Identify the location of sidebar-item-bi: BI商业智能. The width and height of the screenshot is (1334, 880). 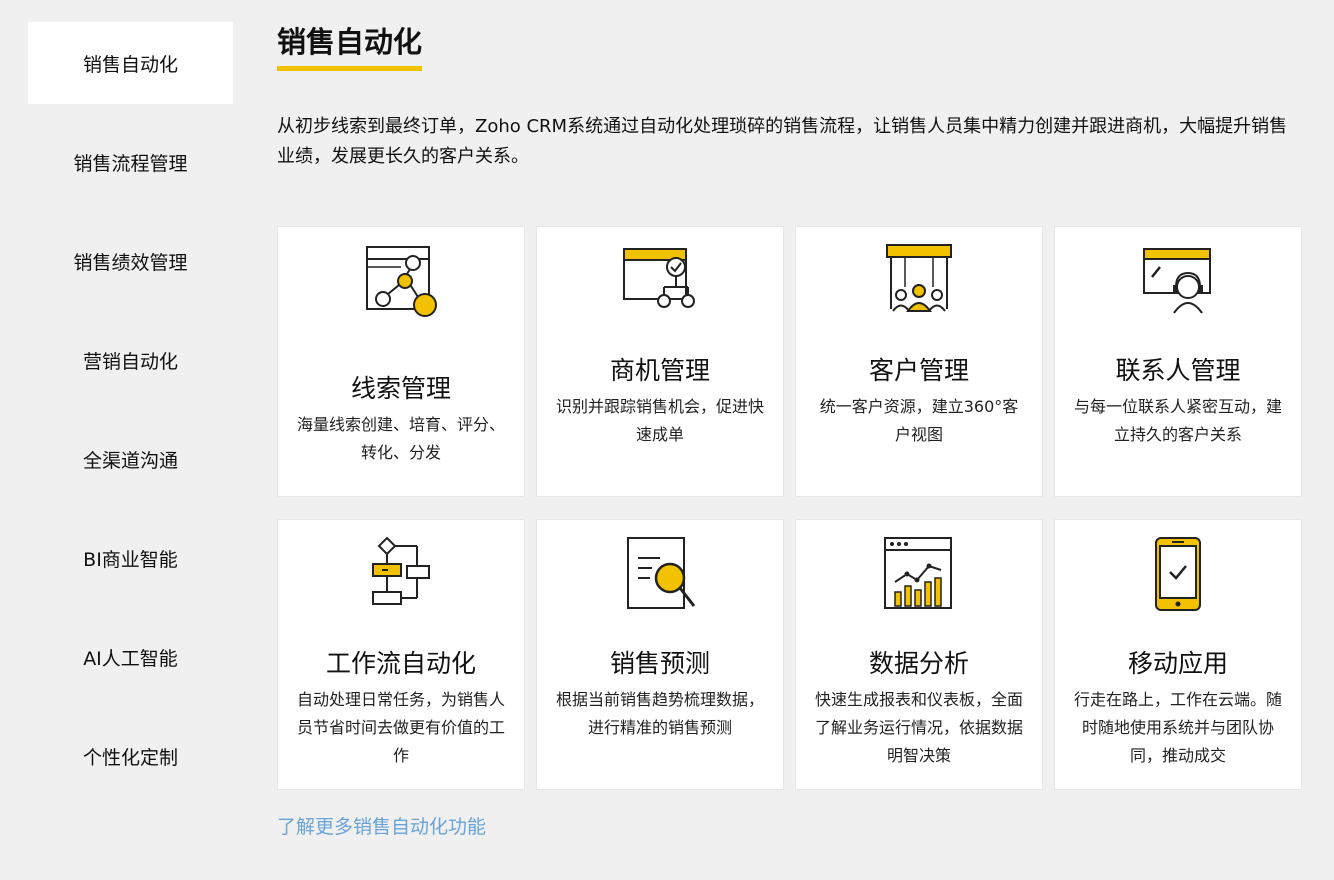
(130, 558).